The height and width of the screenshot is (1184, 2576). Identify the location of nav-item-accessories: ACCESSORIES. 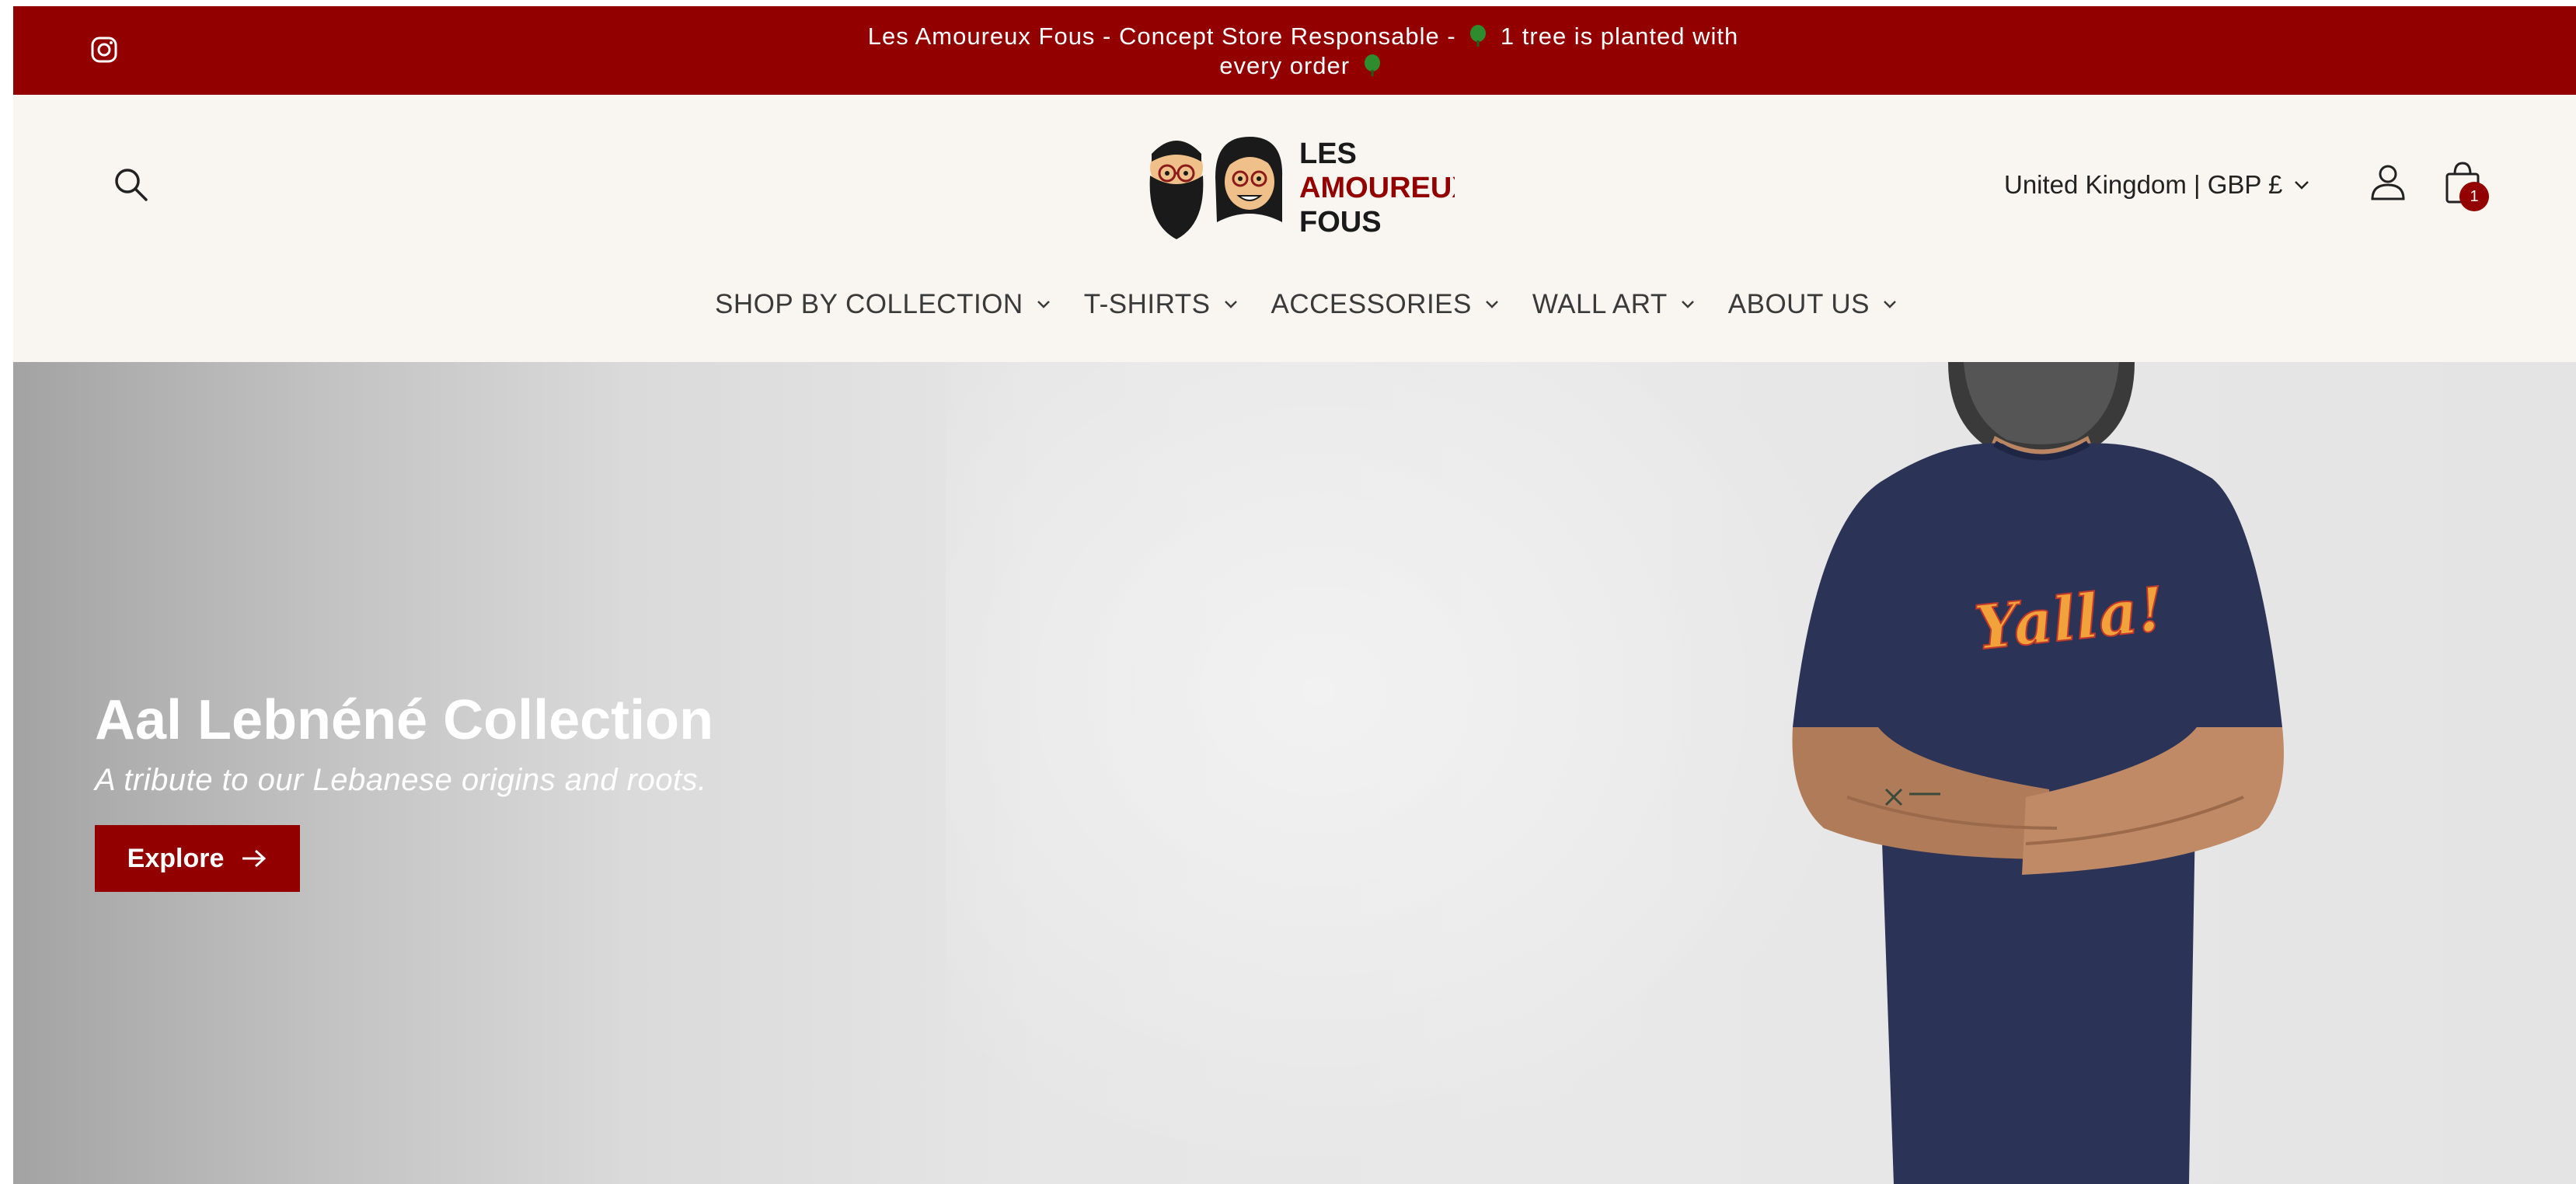
(1385, 304).